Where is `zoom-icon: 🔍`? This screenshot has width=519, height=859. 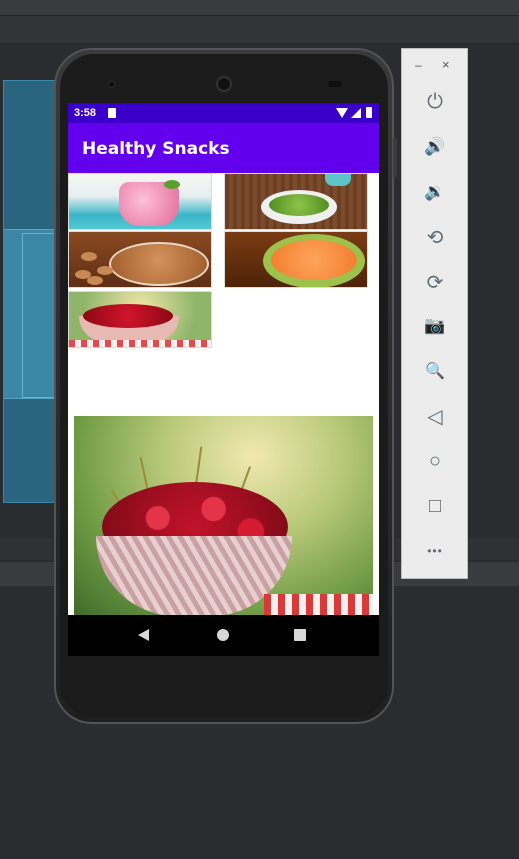 zoom-icon: 🔍 is located at coordinates (435, 371).